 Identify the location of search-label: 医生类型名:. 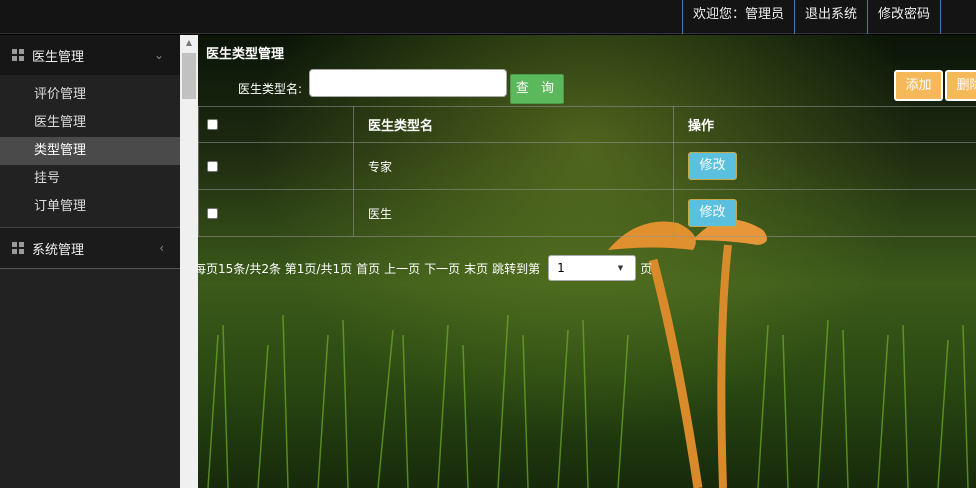
(270, 89).